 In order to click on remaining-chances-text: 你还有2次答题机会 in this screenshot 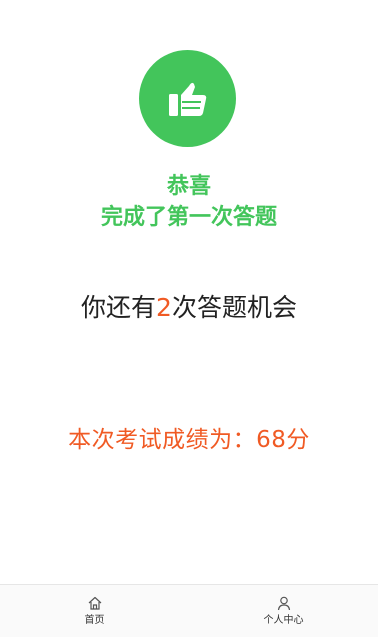, I will do `click(189, 308)`.